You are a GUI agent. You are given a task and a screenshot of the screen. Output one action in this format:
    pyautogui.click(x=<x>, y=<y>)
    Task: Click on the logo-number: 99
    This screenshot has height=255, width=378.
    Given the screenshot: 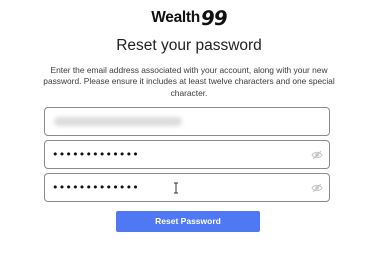 What is the action you would take?
    pyautogui.click(x=214, y=18)
    